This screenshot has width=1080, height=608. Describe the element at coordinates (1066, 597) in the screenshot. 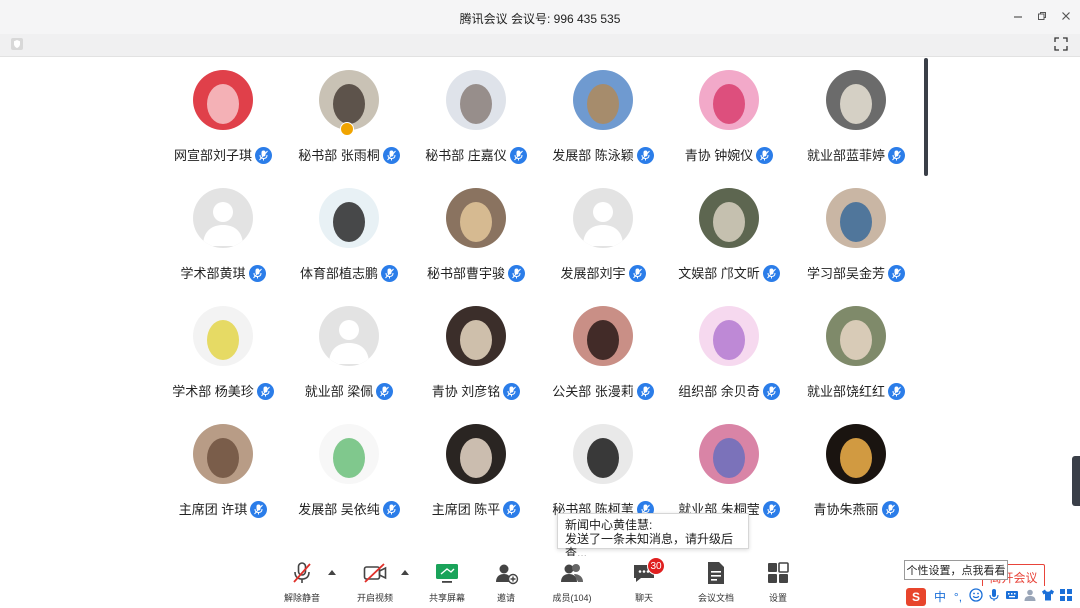

I see `ime-toolbox-button` at that location.